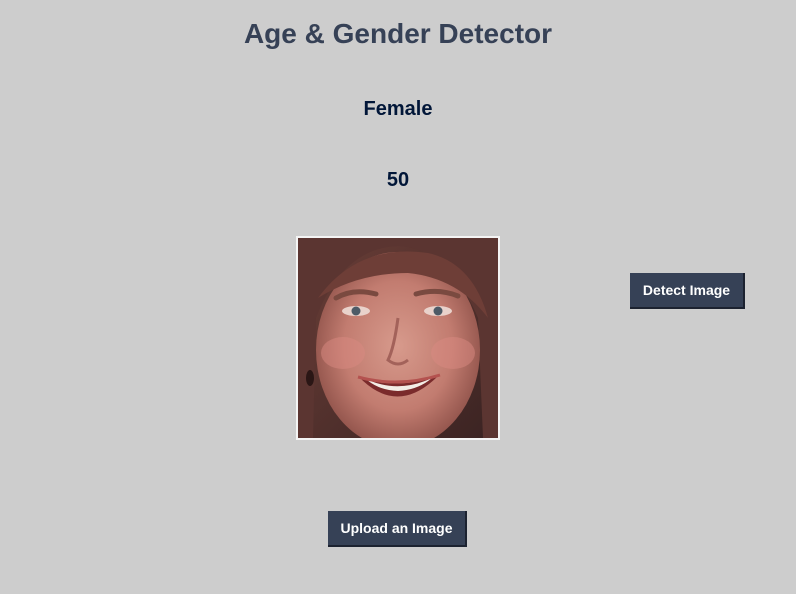  Describe the element at coordinates (687, 291) in the screenshot. I see `detect-image-button: Detect Image` at that location.